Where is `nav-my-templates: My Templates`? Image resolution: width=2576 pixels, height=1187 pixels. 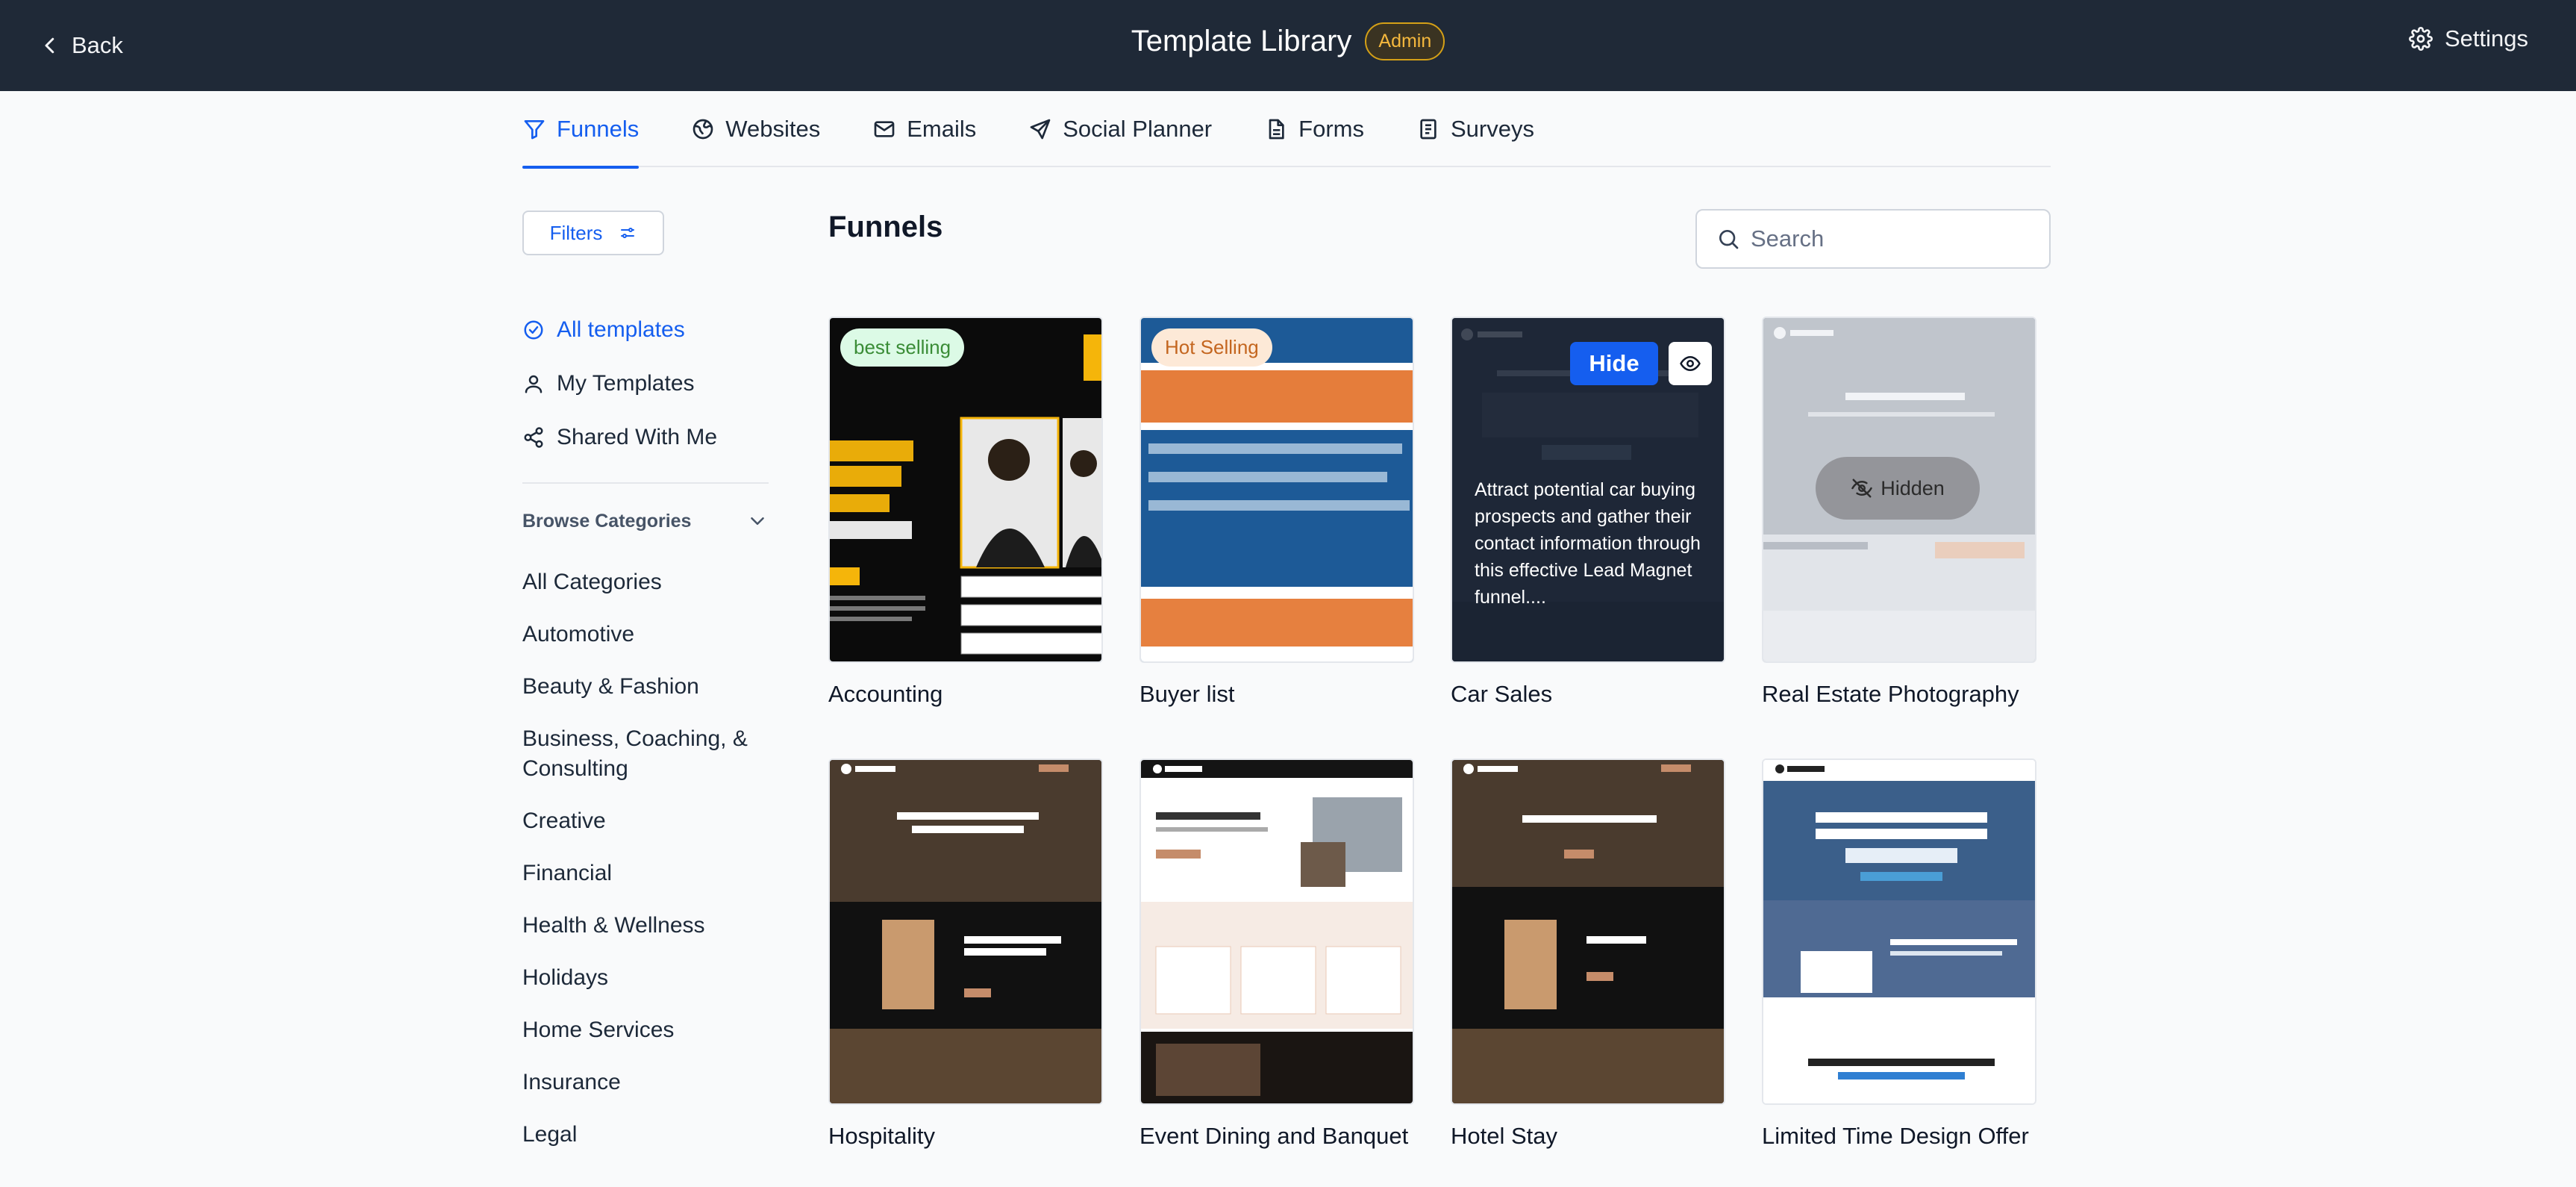 nav-my-templates: My Templates is located at coordinates (645, 384).